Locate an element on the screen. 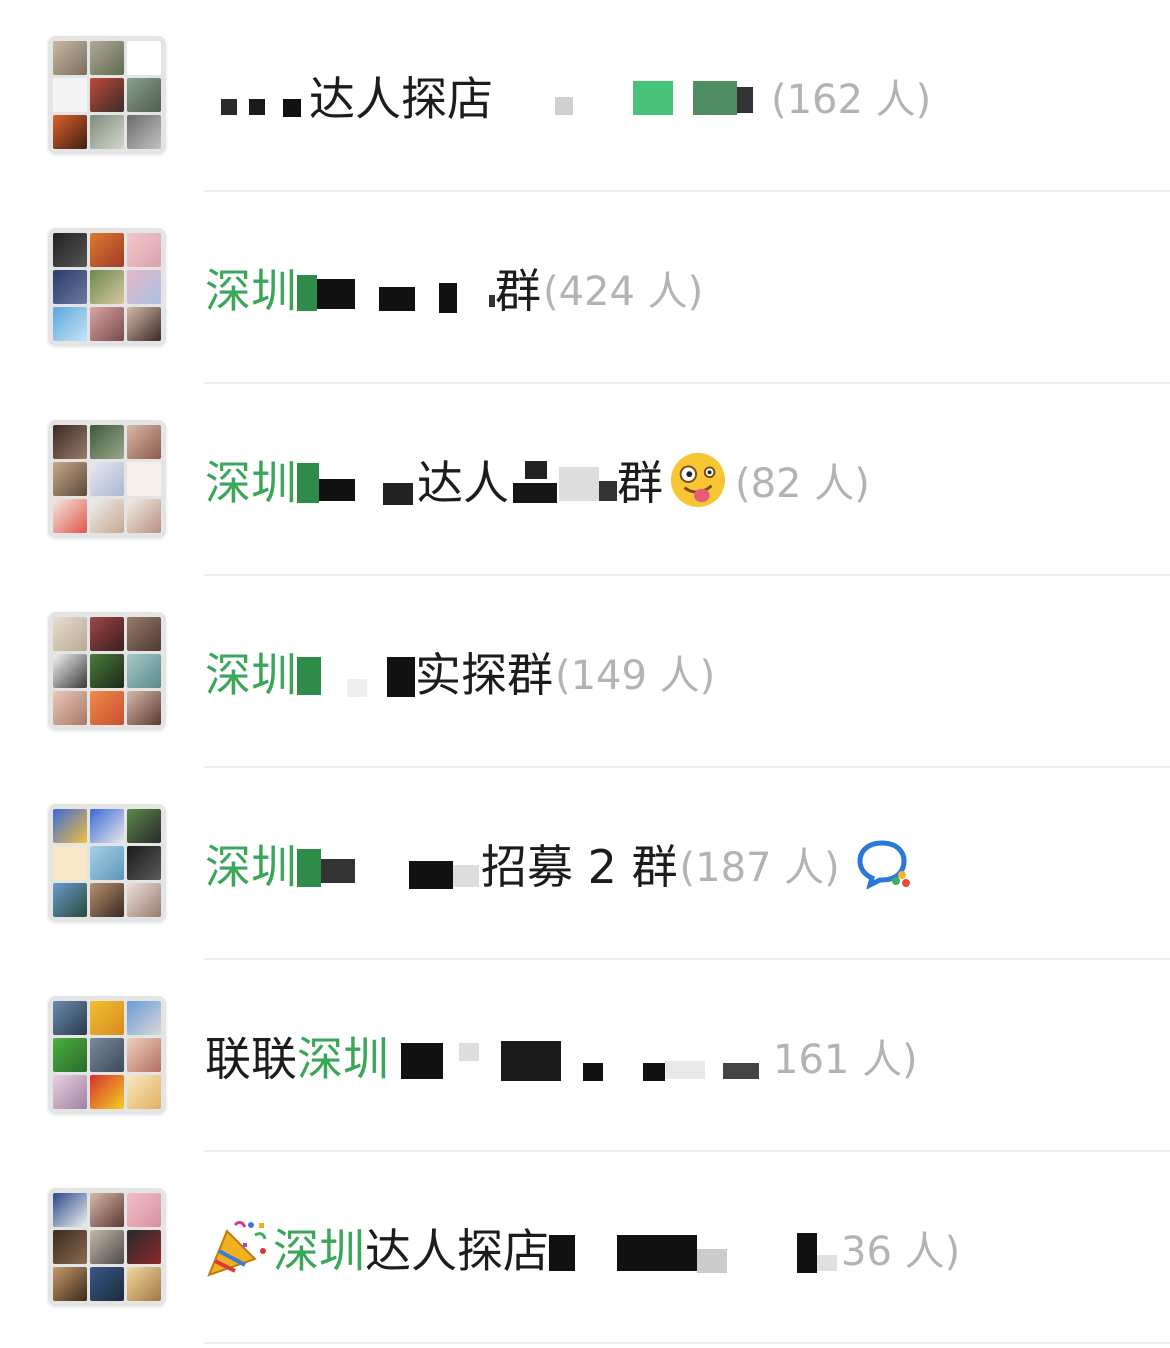  member-count: 36 人) is located at coordinates (901, 1252).